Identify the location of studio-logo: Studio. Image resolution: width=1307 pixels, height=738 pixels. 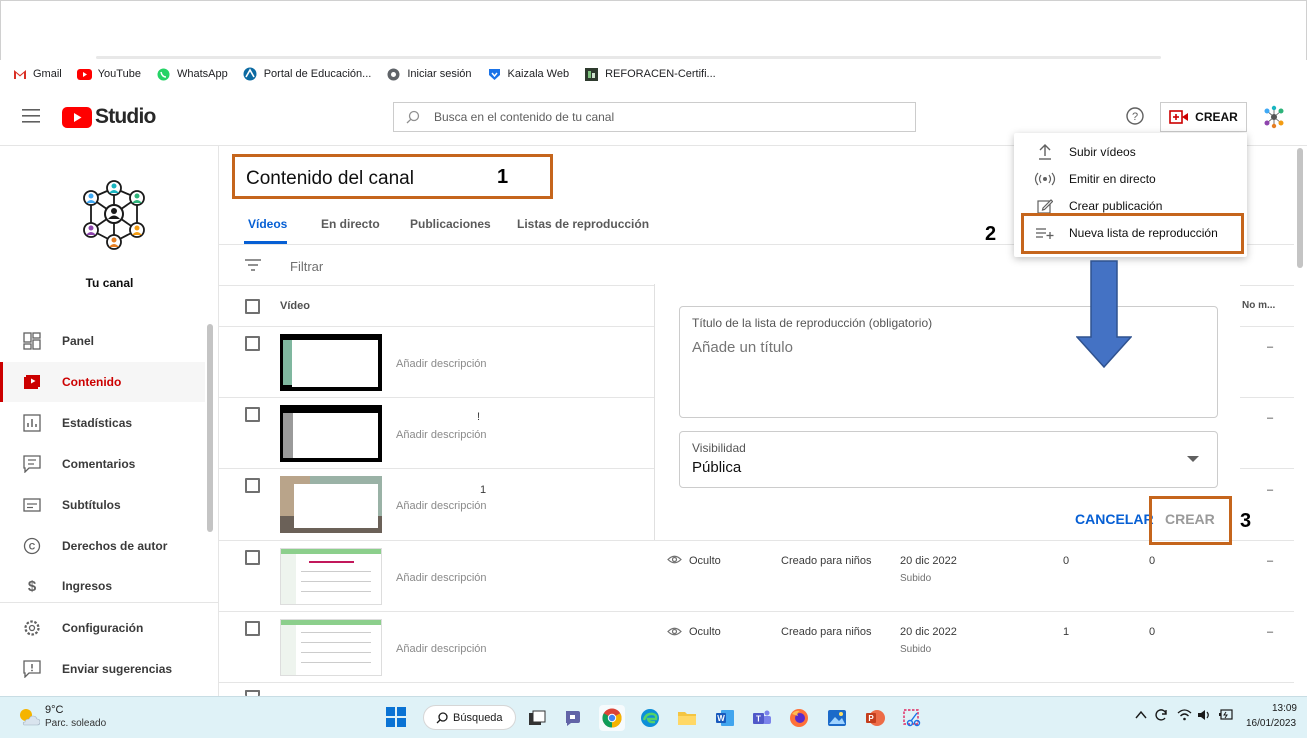
(109, 117).